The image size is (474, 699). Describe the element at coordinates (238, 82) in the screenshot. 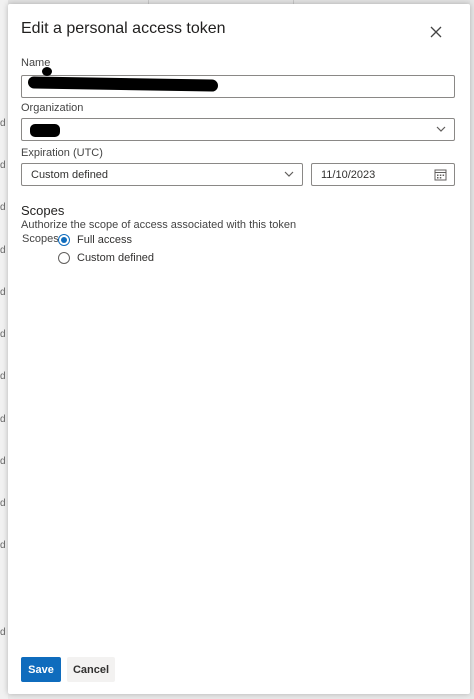

I see `name-input` at that location.